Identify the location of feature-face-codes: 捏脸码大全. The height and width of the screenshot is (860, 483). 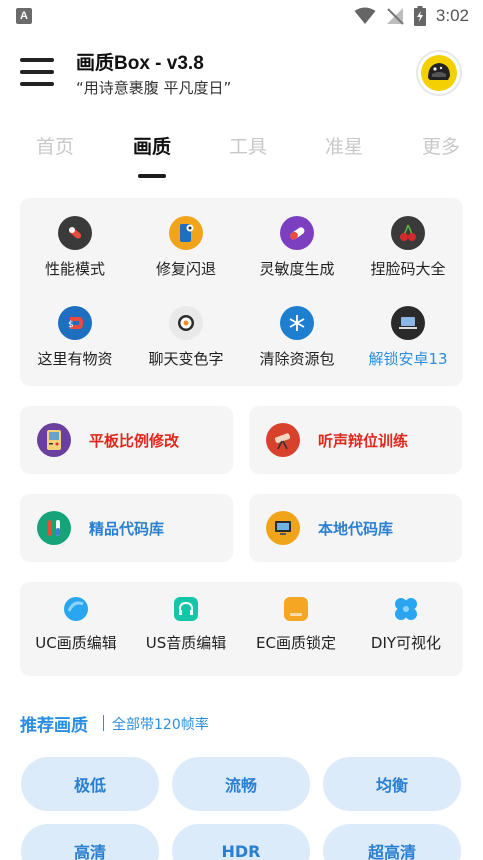
(408, 248).